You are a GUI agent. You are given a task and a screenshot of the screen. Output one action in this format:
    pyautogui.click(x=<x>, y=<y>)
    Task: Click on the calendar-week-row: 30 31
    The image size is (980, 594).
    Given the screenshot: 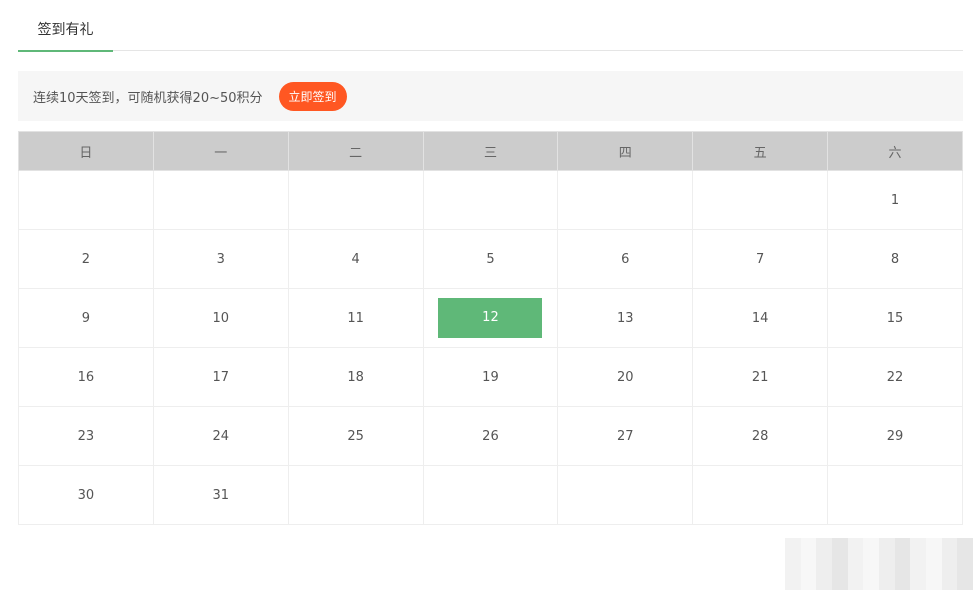 What is the action you would take?
    pyautogui.click(x=490, y=495)
    